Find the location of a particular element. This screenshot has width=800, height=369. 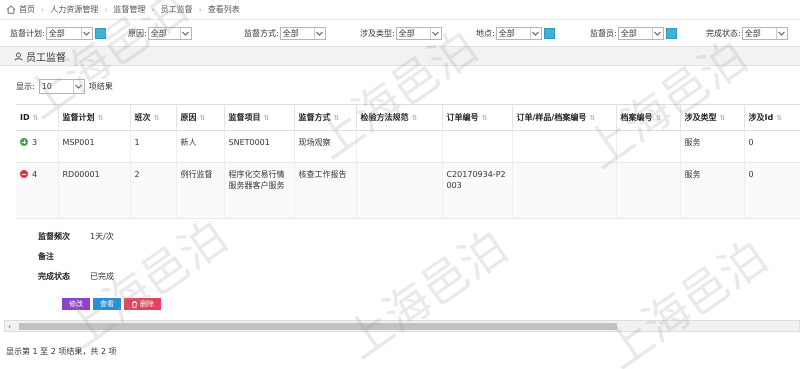

cell-method: 现场观察 is located at coordinates (325, 146).